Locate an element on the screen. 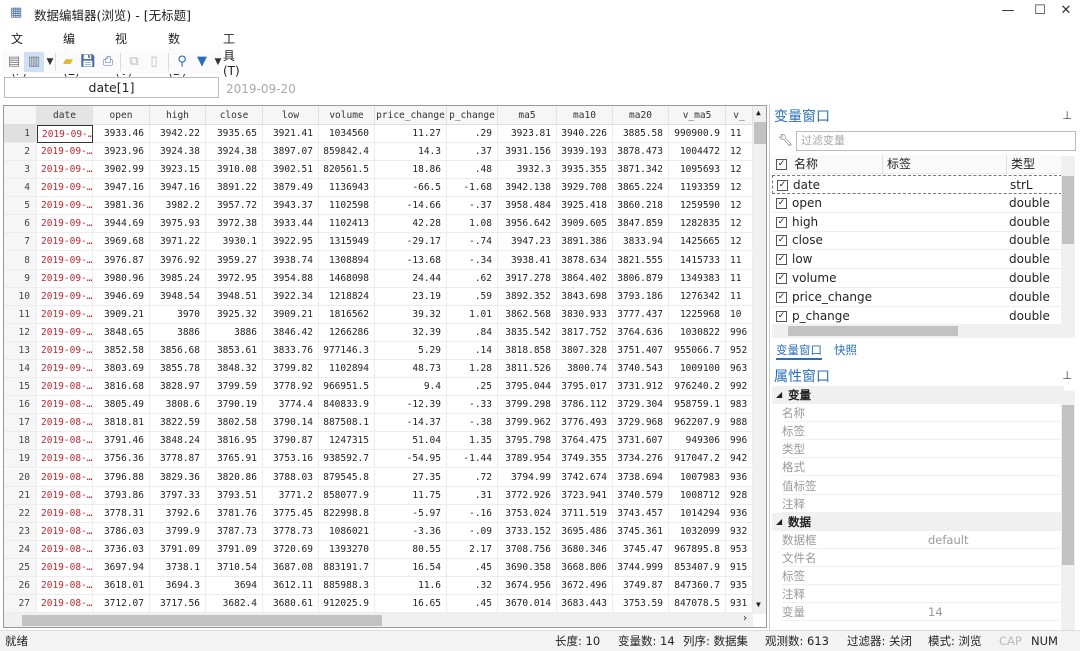 Image resolution: width=1080 pixels, height=651 pixels. row-number: 8 is located at coordinates (20, 260).